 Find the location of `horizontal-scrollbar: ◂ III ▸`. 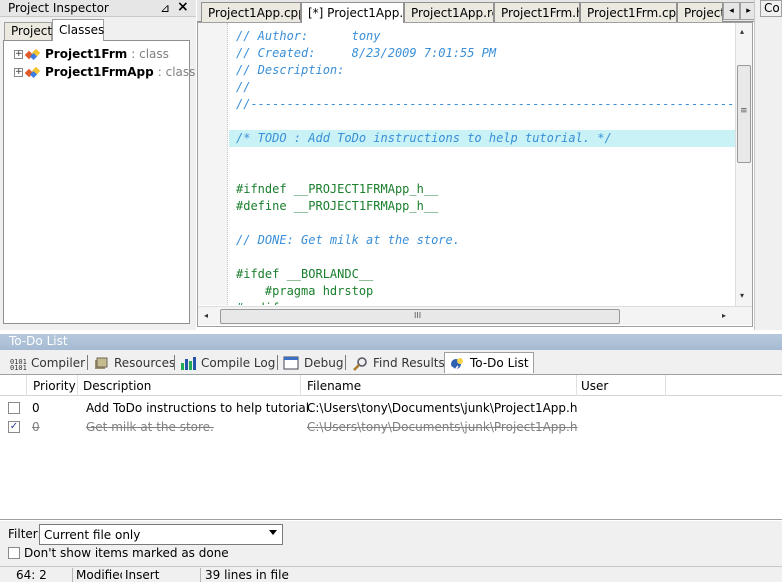

horizontal-scrollbar: ◂ III ▸ is located at coordinates (475, 315).